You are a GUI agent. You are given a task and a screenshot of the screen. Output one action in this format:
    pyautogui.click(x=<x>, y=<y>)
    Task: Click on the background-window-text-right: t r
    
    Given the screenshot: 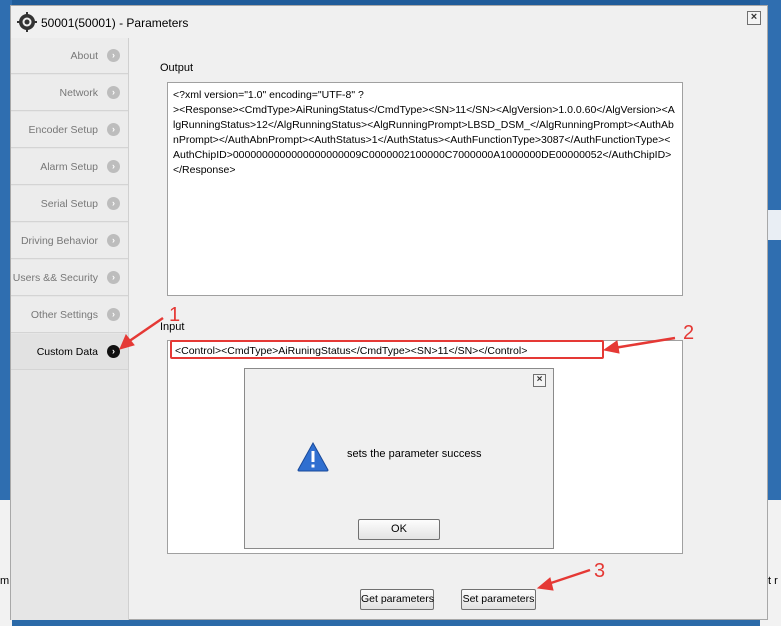 What is the action you would take?
    pyautogui.click(x=773, y=581)
    